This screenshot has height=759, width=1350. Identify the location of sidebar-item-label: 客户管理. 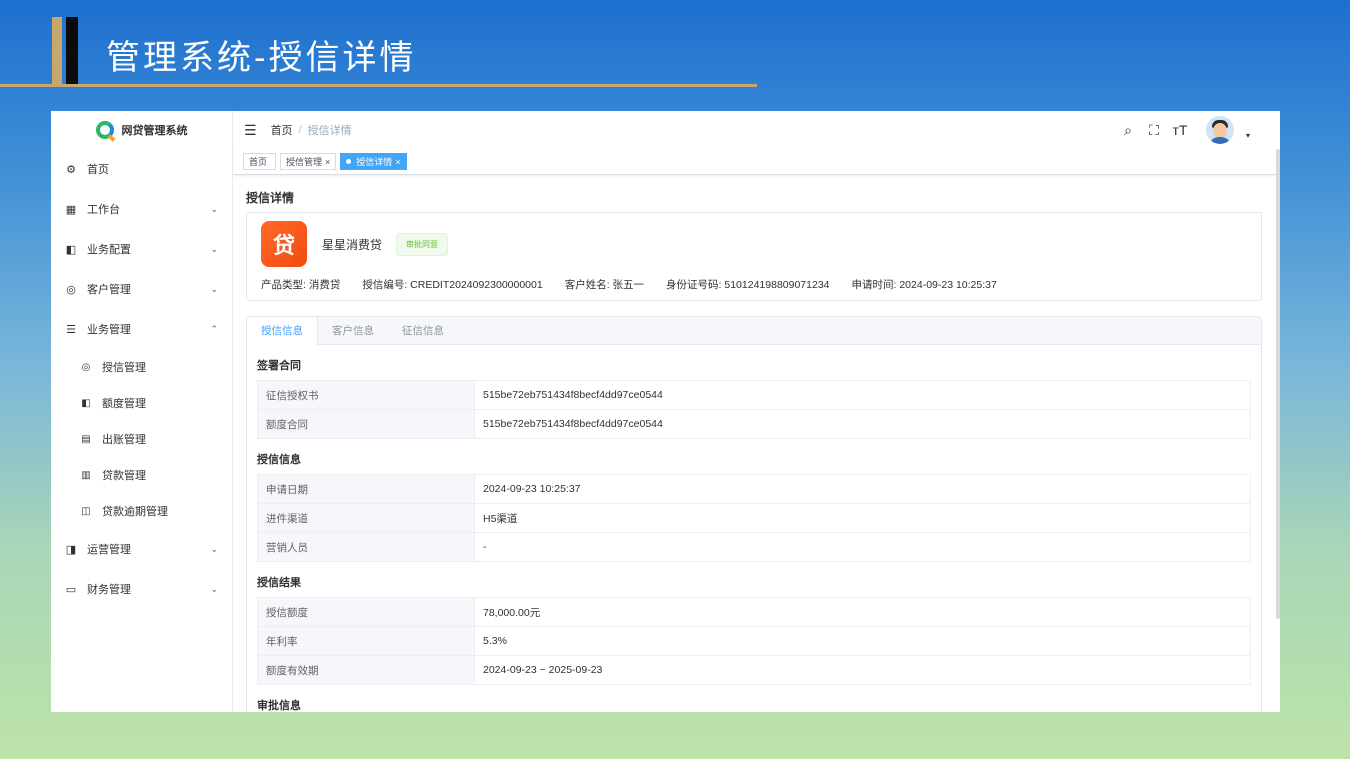
(109, 290).